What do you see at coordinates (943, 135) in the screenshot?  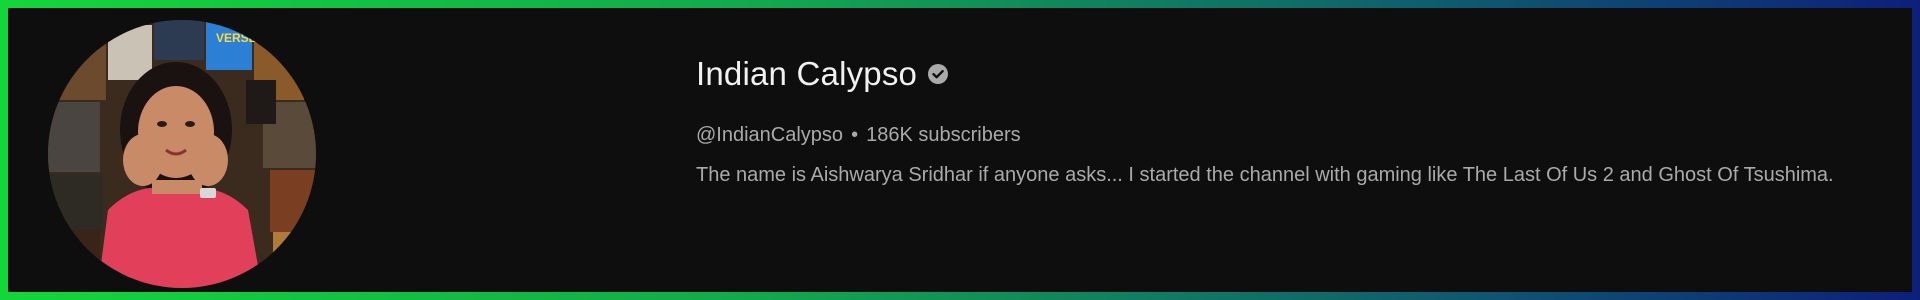 I see `subscriber-count: 186K subscribers` at bounding box center [943, 135].